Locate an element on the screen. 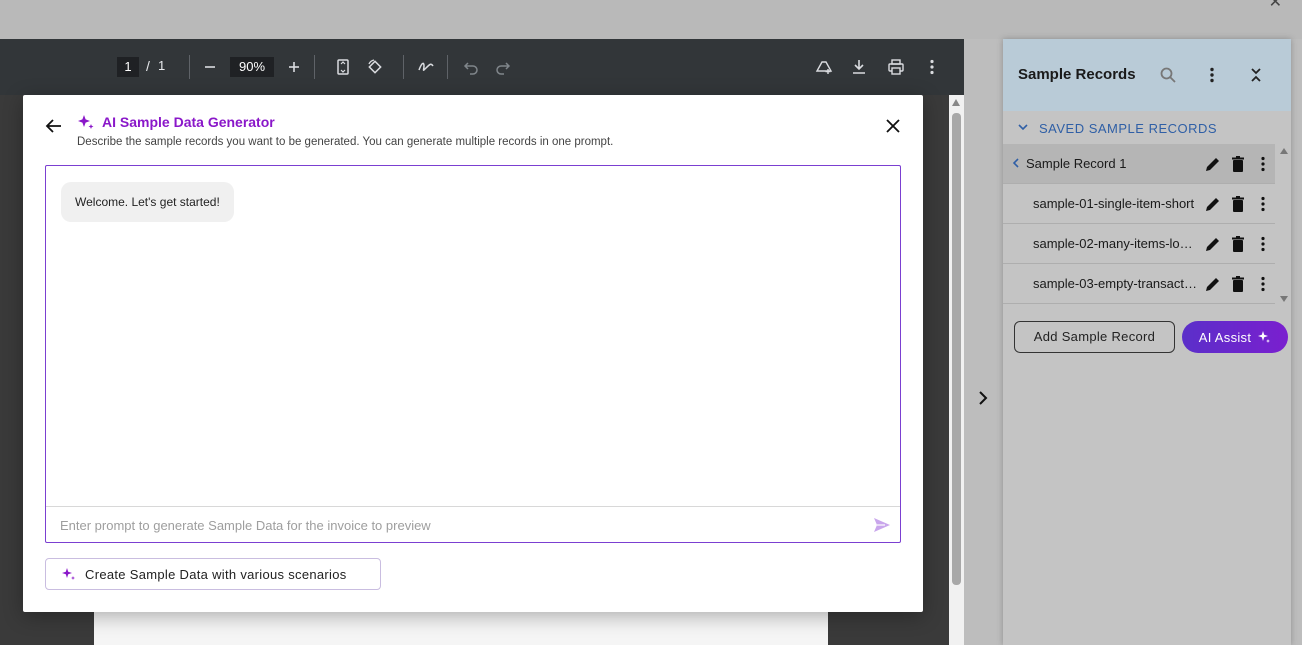 The height and width of the screenshot is (645, 1302). collapse-button is located at coordinates (1256, 75).